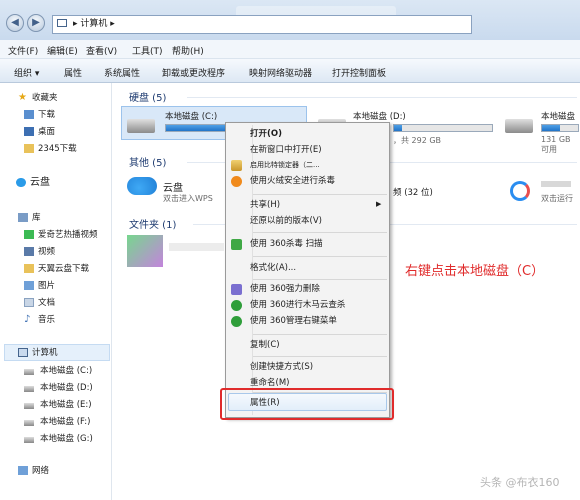 The height and width of the screenshot is (500, 580). What do you see at coordinates (556, 144) in the screenshot?
I see `drive-e-free: 131 GB 可用` at bounding box center [556, 144].